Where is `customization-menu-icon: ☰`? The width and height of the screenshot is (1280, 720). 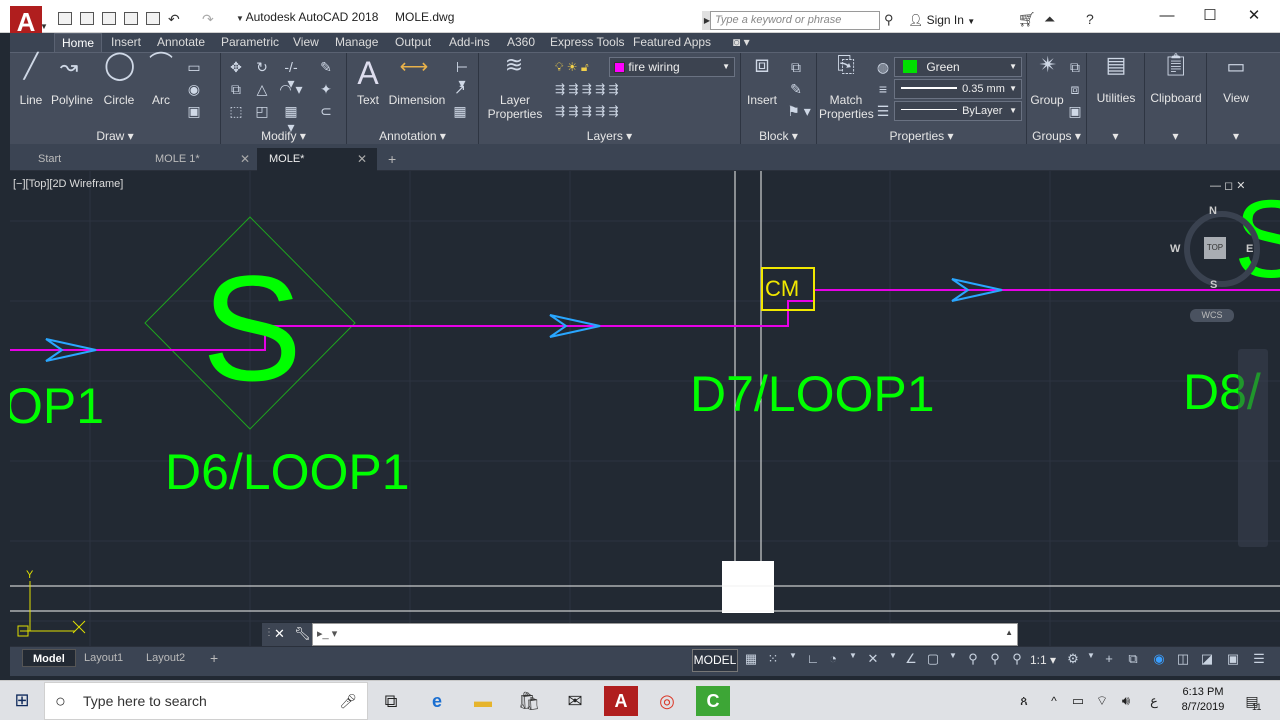 customization-menu-icon: ☰ is located at coordinates (1259, 659).